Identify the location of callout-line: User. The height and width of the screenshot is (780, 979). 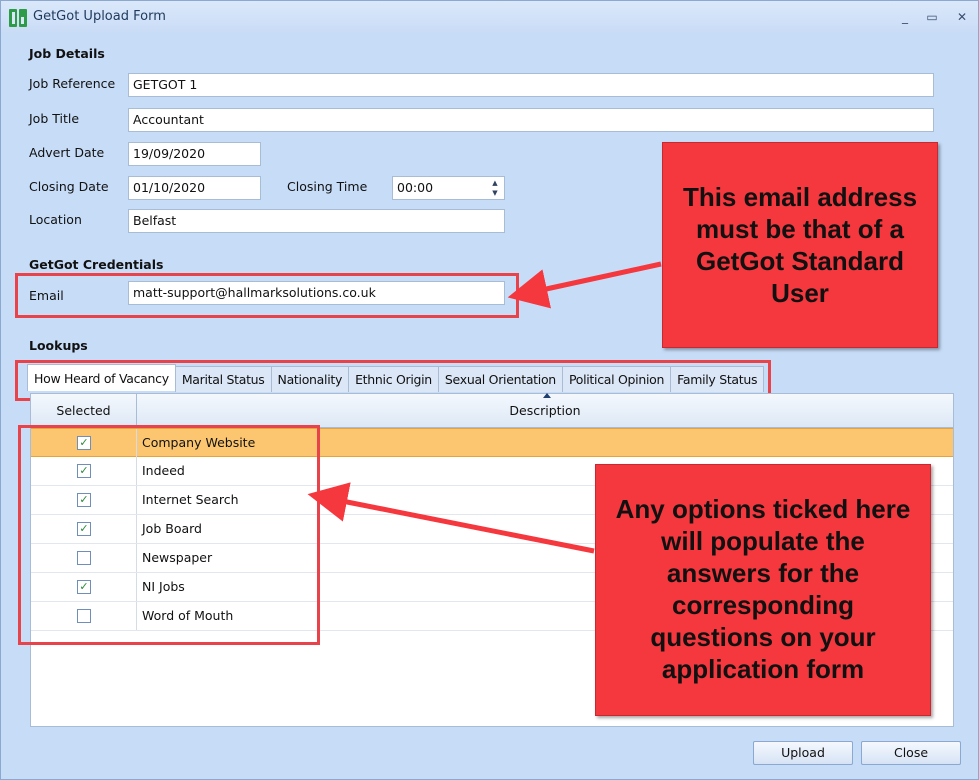
(800, 293).